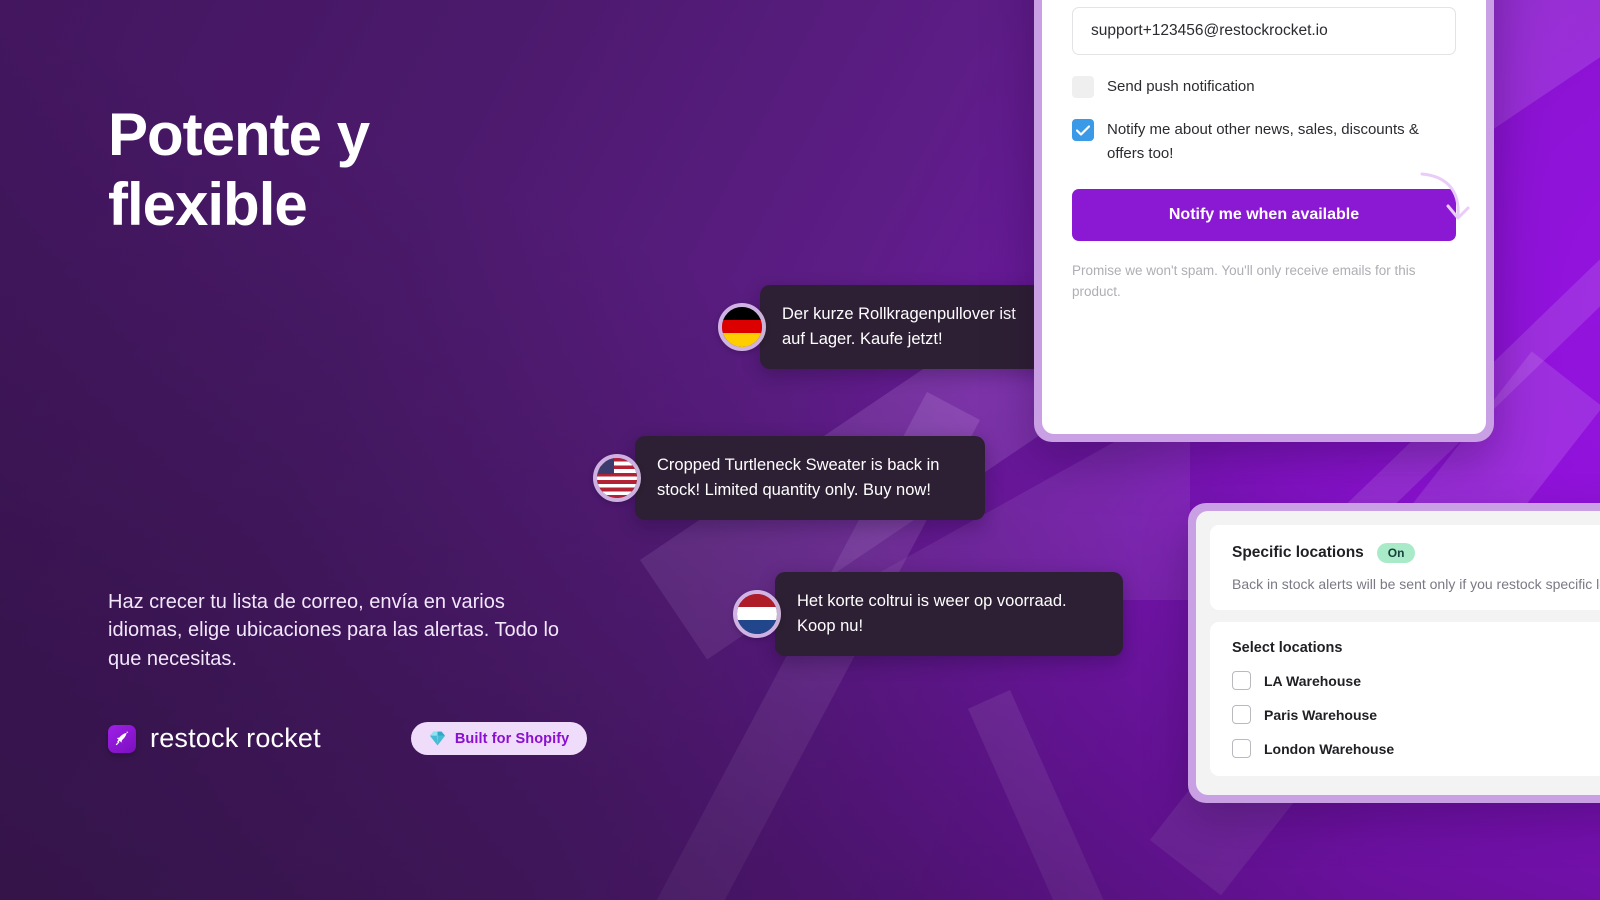 This screenshot has width=1600, height=900. I want to click on location-label: Paris Warehouse, so click(1321, 714).